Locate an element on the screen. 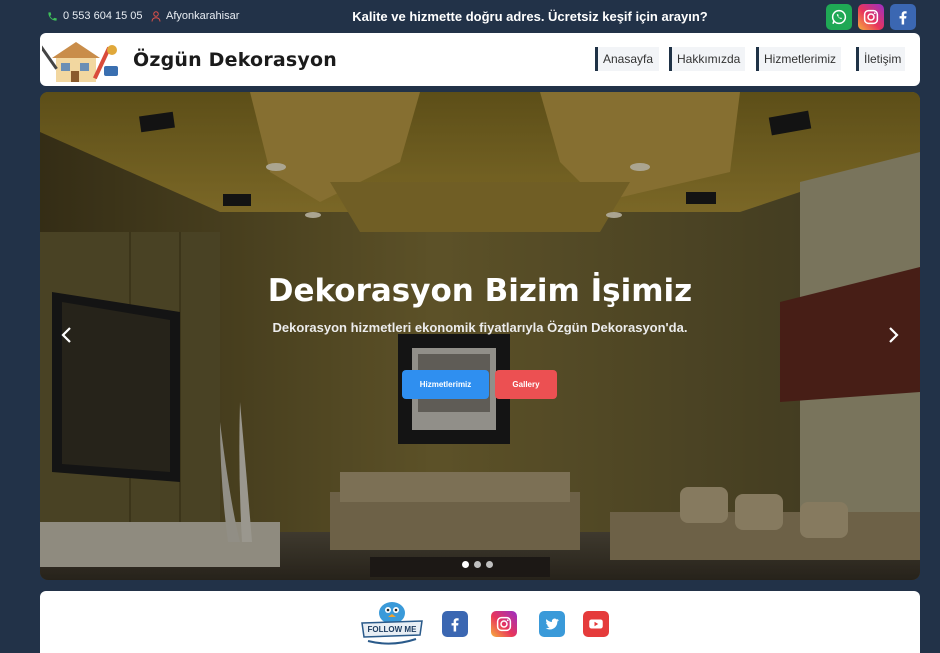 This screenshot has width=940, height=653. location-text: Afyonkarahisar is located at coordinates (203, 16).